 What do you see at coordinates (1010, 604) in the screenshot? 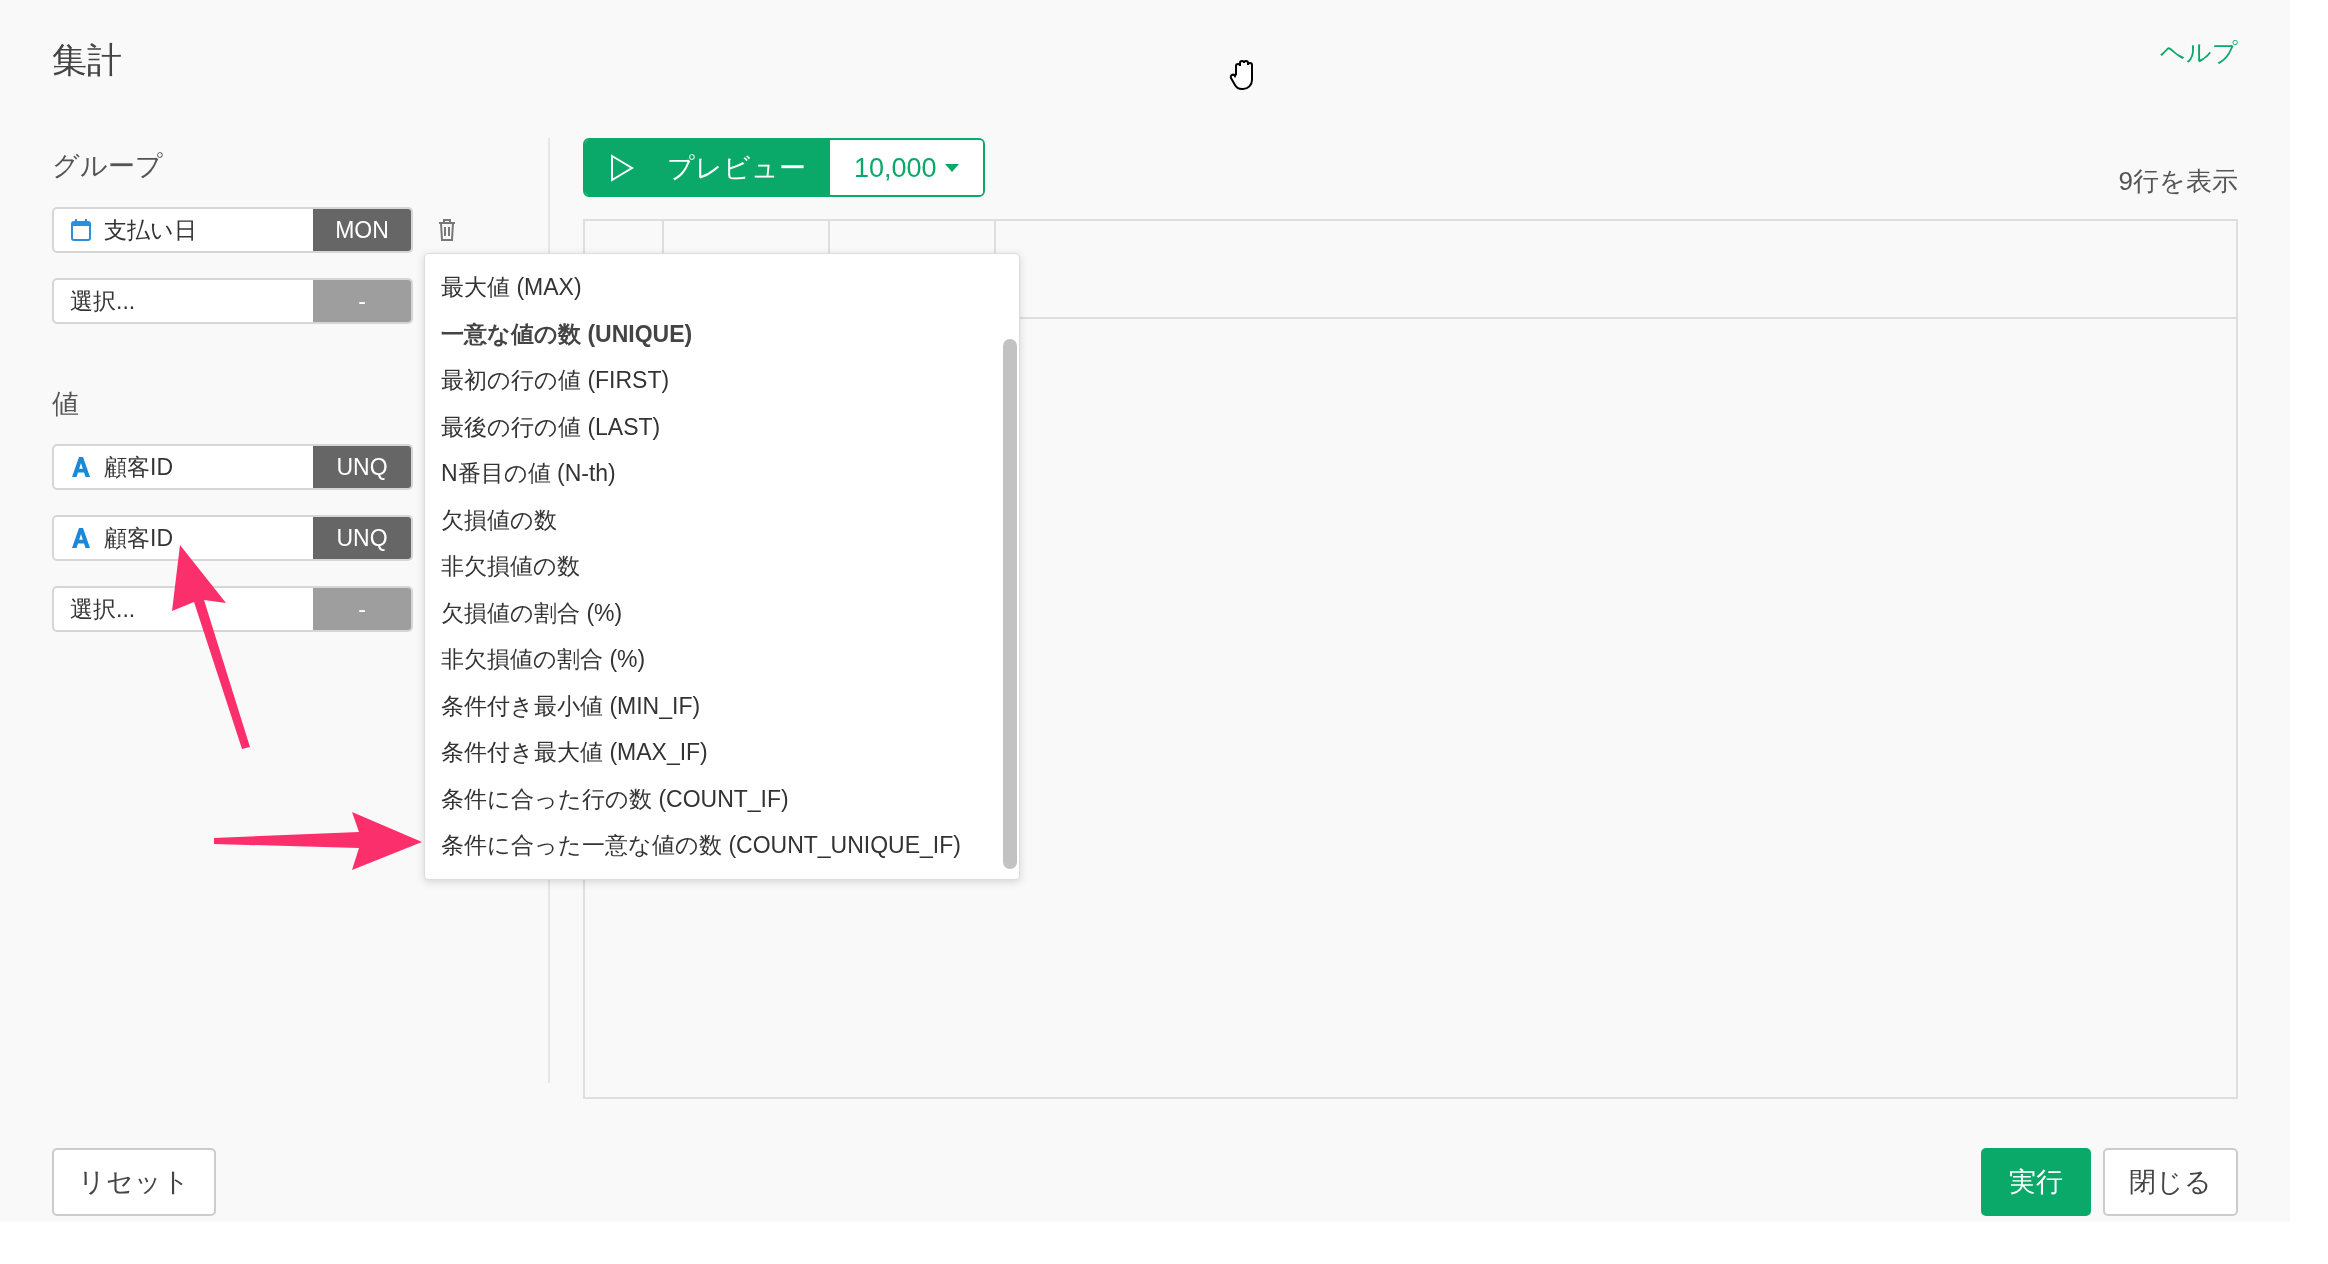
I see `scrollbar-thumb` at bounding box center [1010, 604].